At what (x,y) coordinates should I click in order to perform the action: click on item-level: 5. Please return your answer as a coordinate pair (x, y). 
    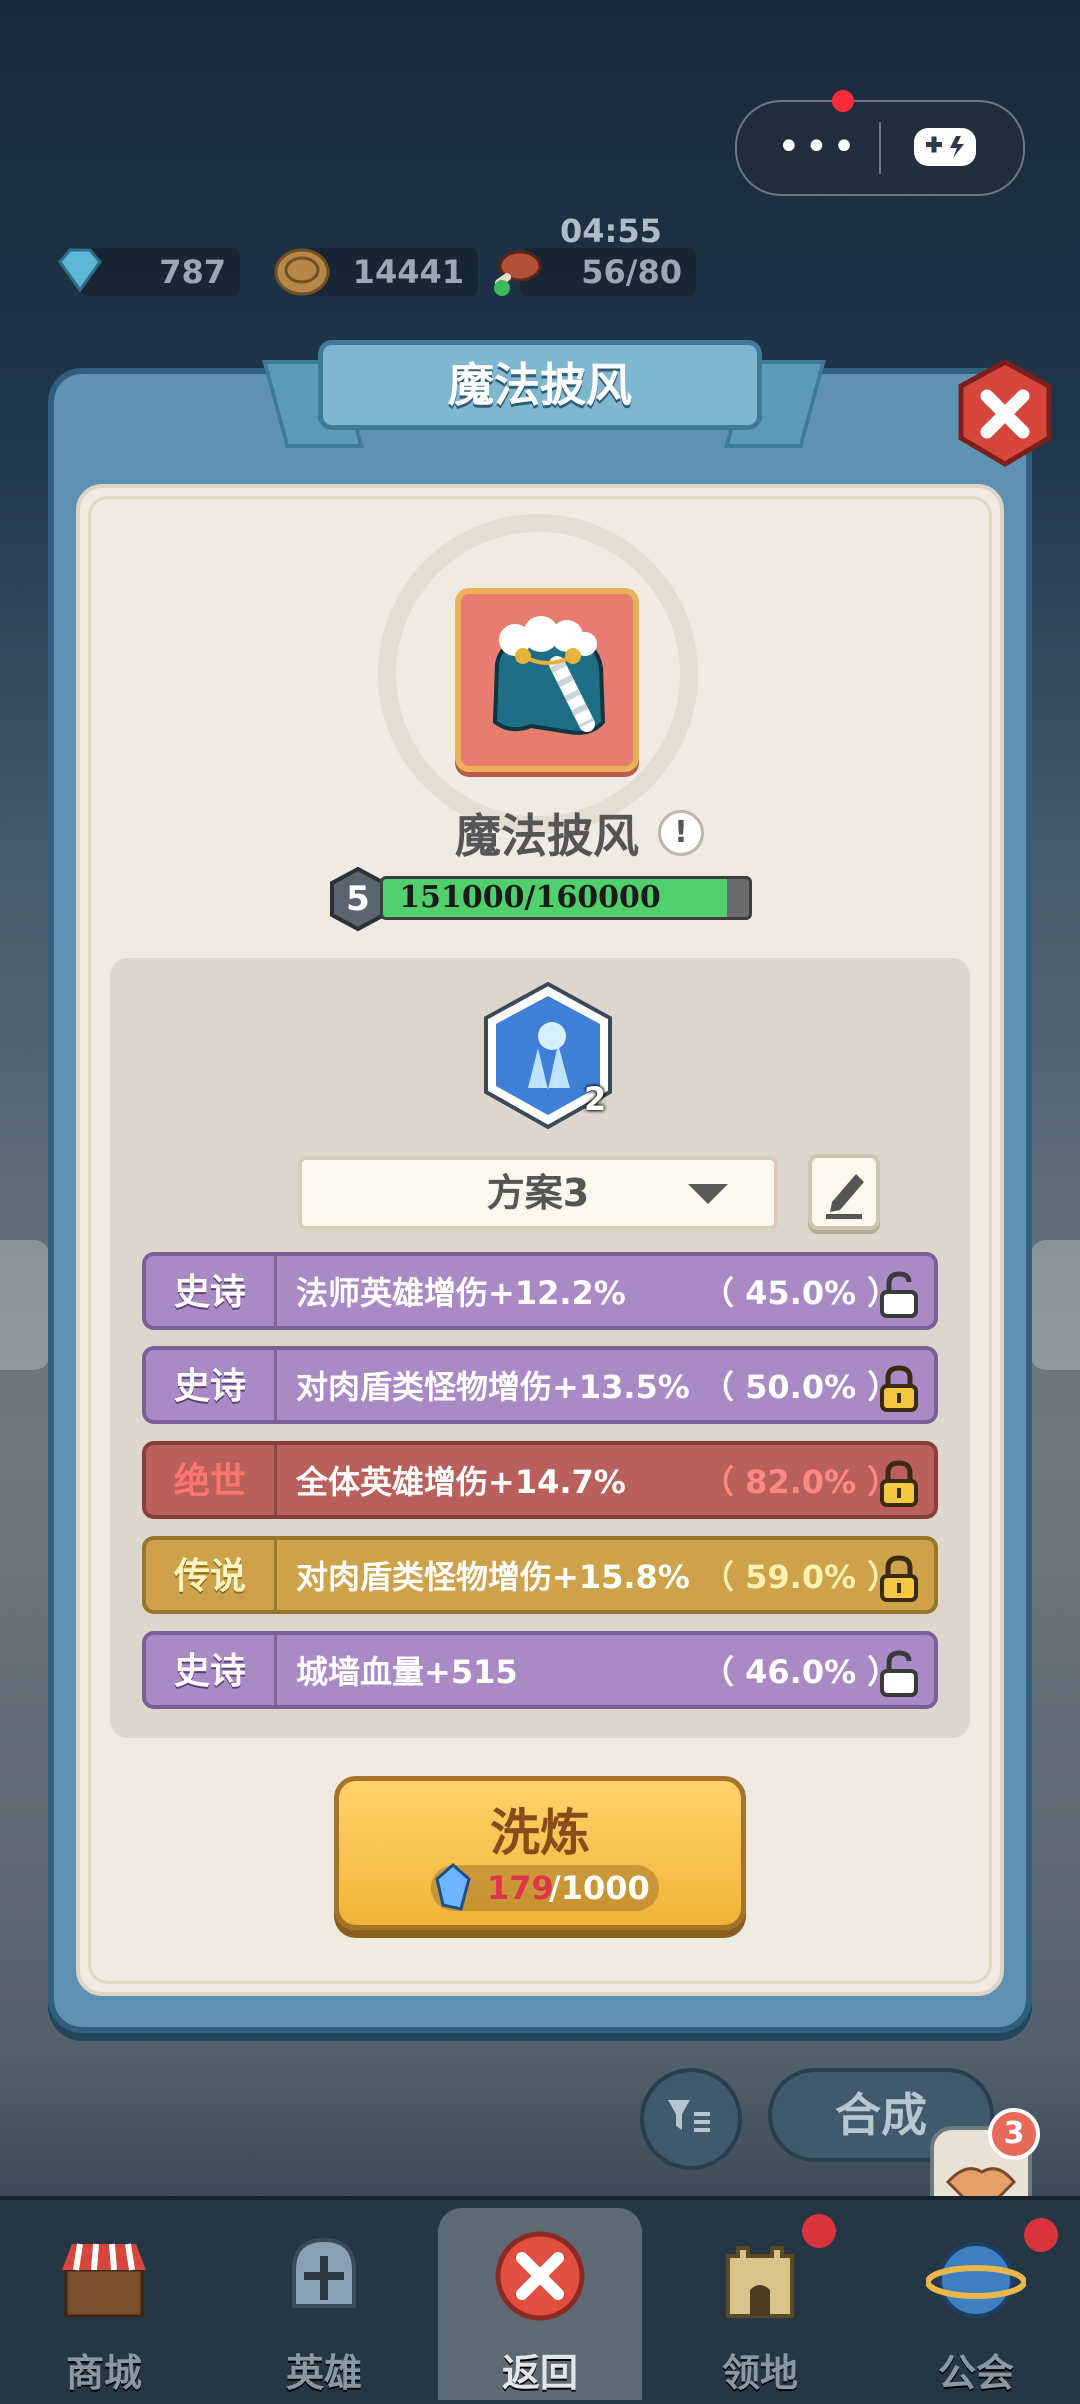
    Looking at the image, I should click on (358, 899).